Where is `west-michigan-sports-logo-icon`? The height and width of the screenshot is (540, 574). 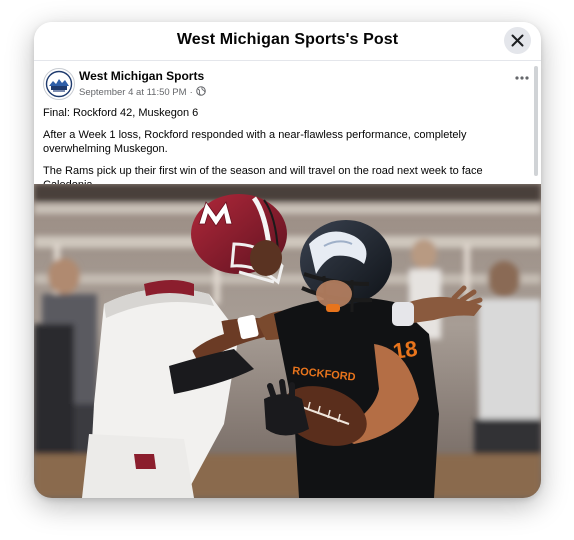
west-michigan-sports-logo-icon is located at coordinates (59, 84).